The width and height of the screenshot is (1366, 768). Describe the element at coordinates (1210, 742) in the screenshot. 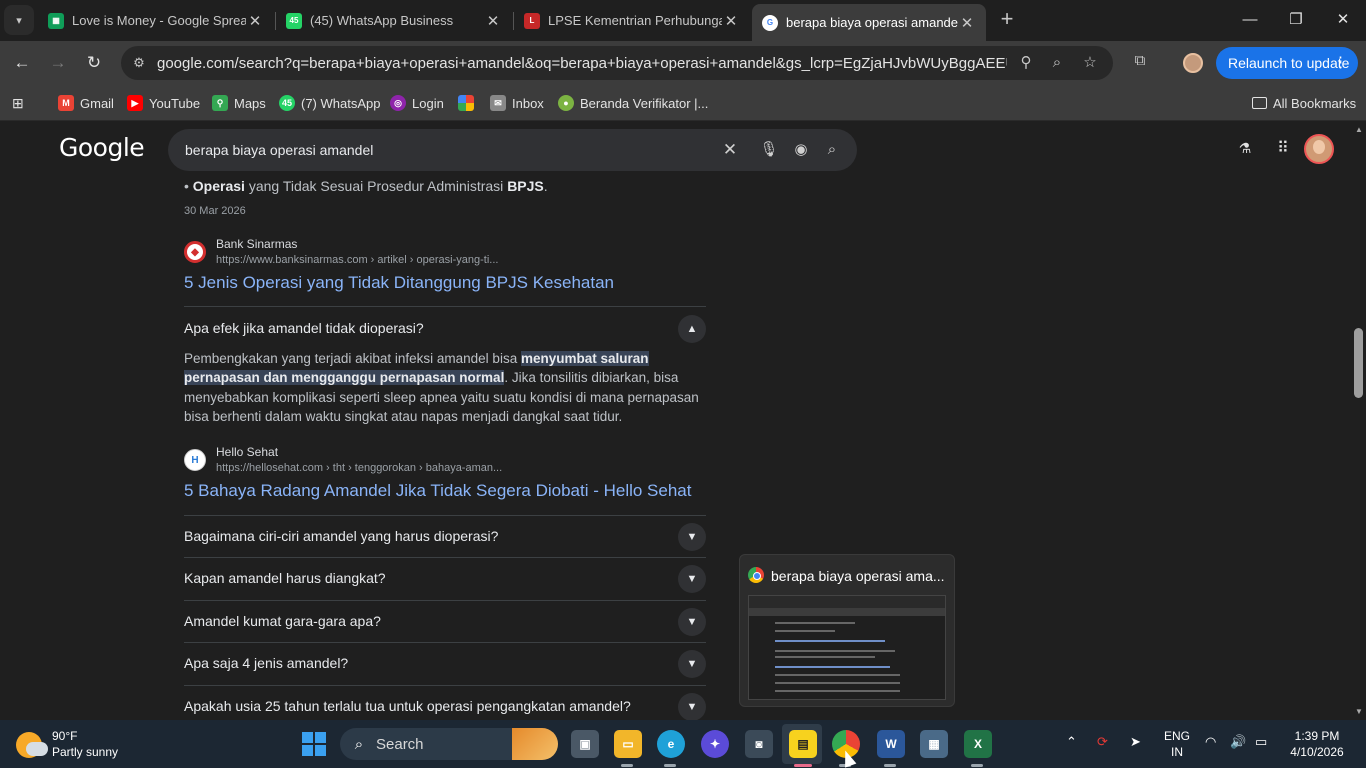

I see `wifi-icon: ◠` at that location.